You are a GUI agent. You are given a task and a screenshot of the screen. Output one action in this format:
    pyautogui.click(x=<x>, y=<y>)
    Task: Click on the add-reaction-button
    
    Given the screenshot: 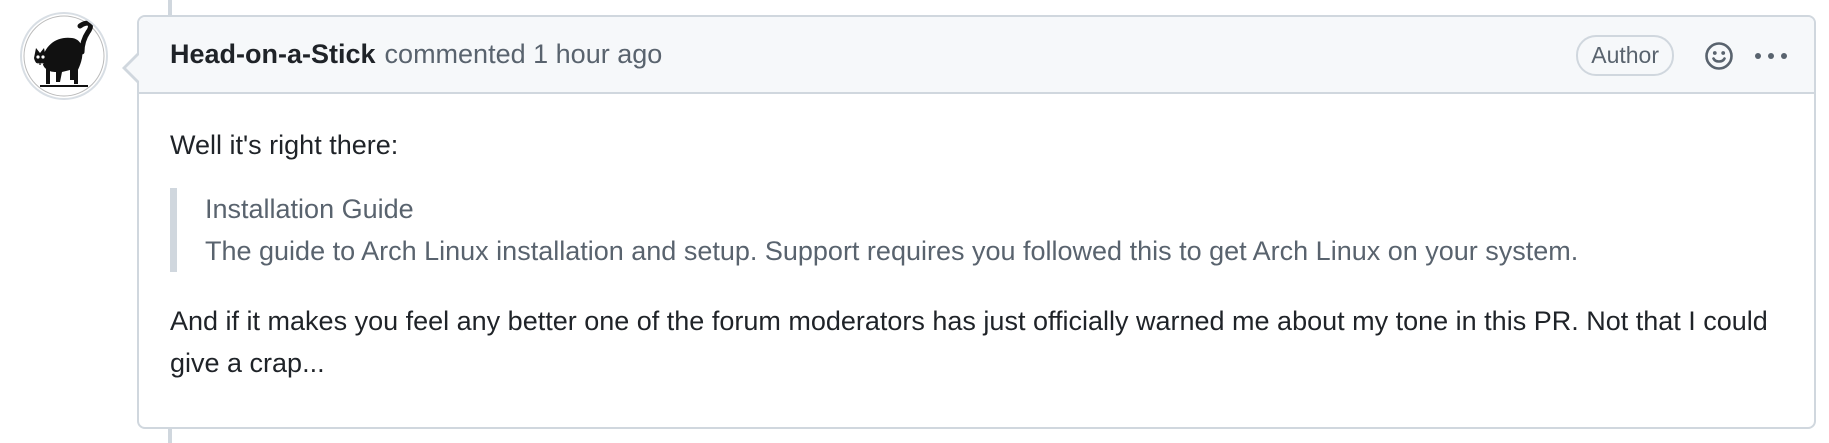 What is the action you would take?
    pyautogui.click(x=1719, y=56)
    